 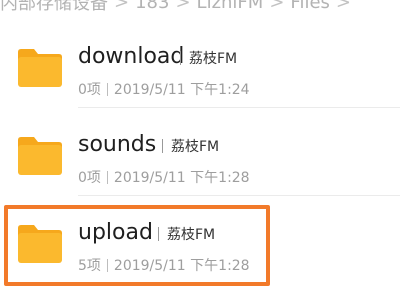 What do you see at coordinates (131, 56) in the screenshot?
I see `file-name: download` at bounding box center [131, 56].